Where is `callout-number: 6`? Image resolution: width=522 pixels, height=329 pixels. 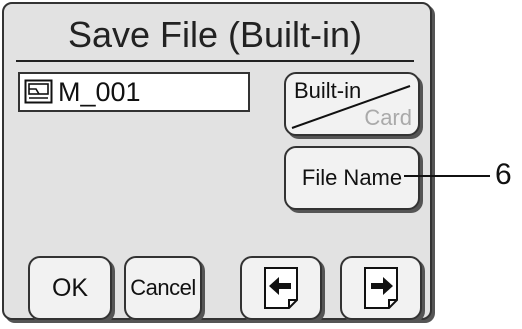 callout-number: 6 is located at coordinates (503, 174).